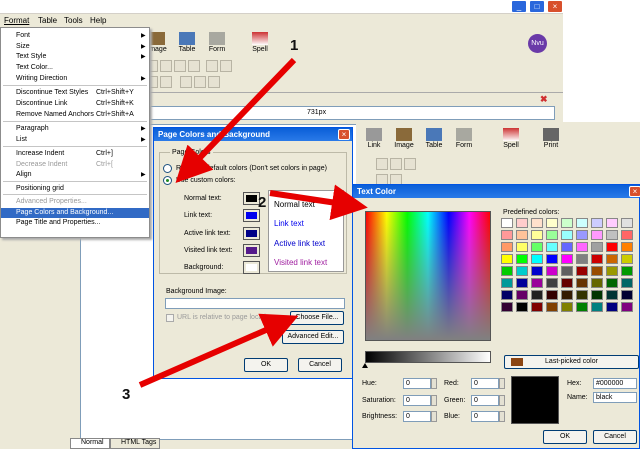 Image resolution: width=640 pixels, height=449 pixels. I want to click on annotation-2: 2, so click(262, 202).